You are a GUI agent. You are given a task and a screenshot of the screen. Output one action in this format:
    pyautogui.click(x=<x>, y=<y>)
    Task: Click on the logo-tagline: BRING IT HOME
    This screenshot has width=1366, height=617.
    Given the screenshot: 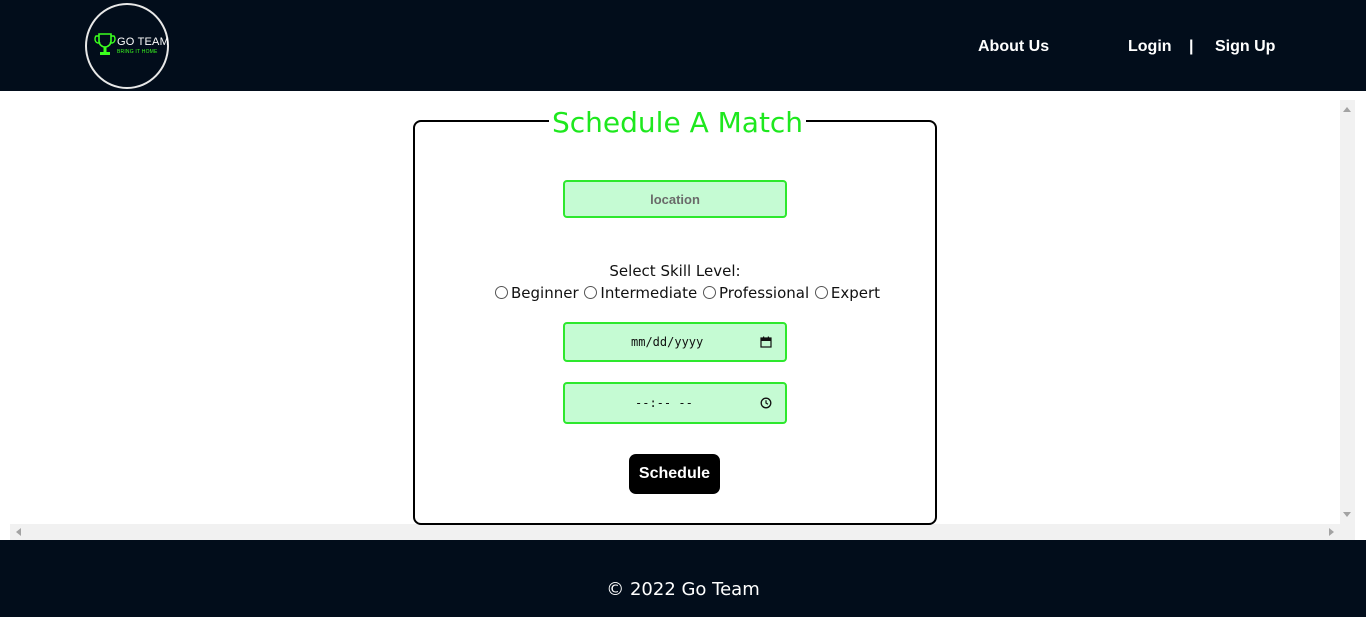 What is the action you would take?
    pyautogui.click(x=137, y=52)
    